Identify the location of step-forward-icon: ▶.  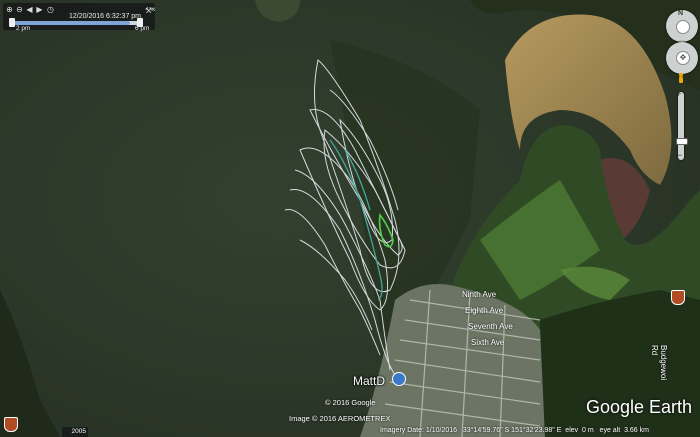
(39, 10).